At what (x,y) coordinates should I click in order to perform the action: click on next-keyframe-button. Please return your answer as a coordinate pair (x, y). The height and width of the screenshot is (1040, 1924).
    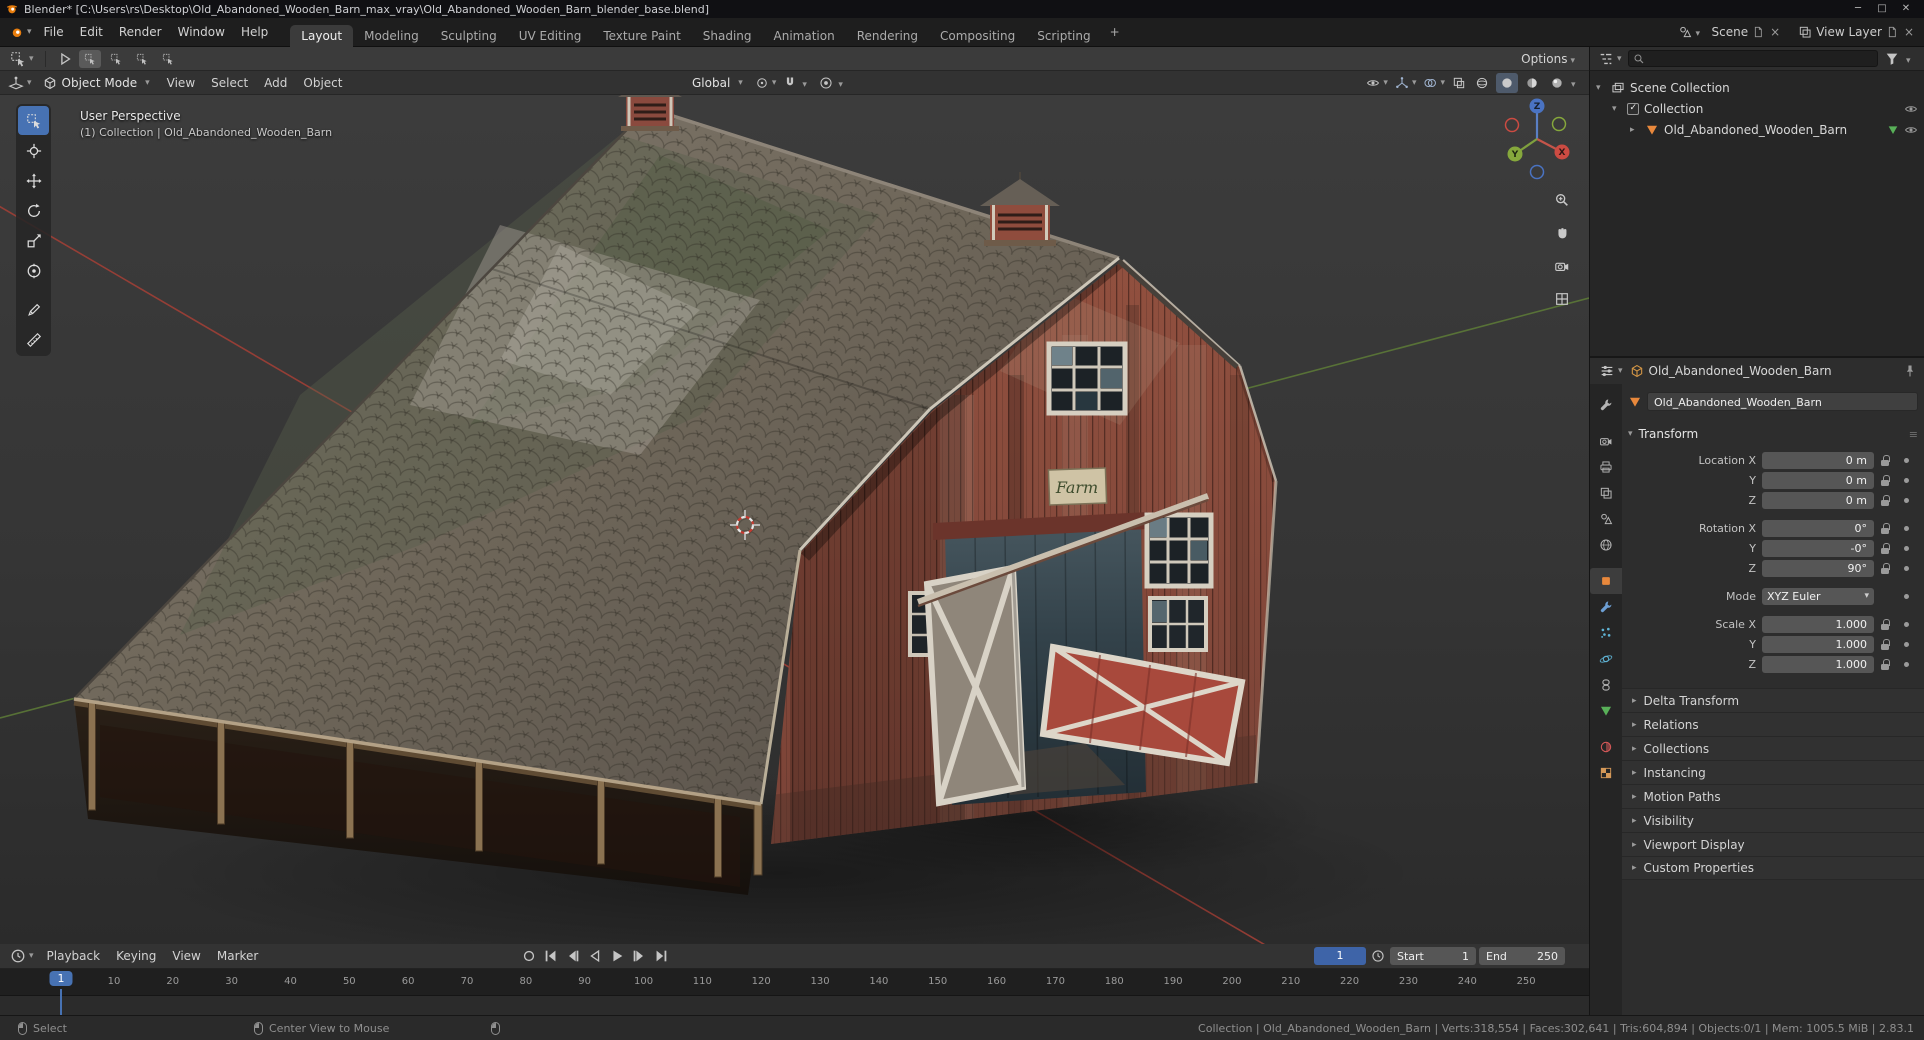
    Looking at the image, I should click on (639, 956).